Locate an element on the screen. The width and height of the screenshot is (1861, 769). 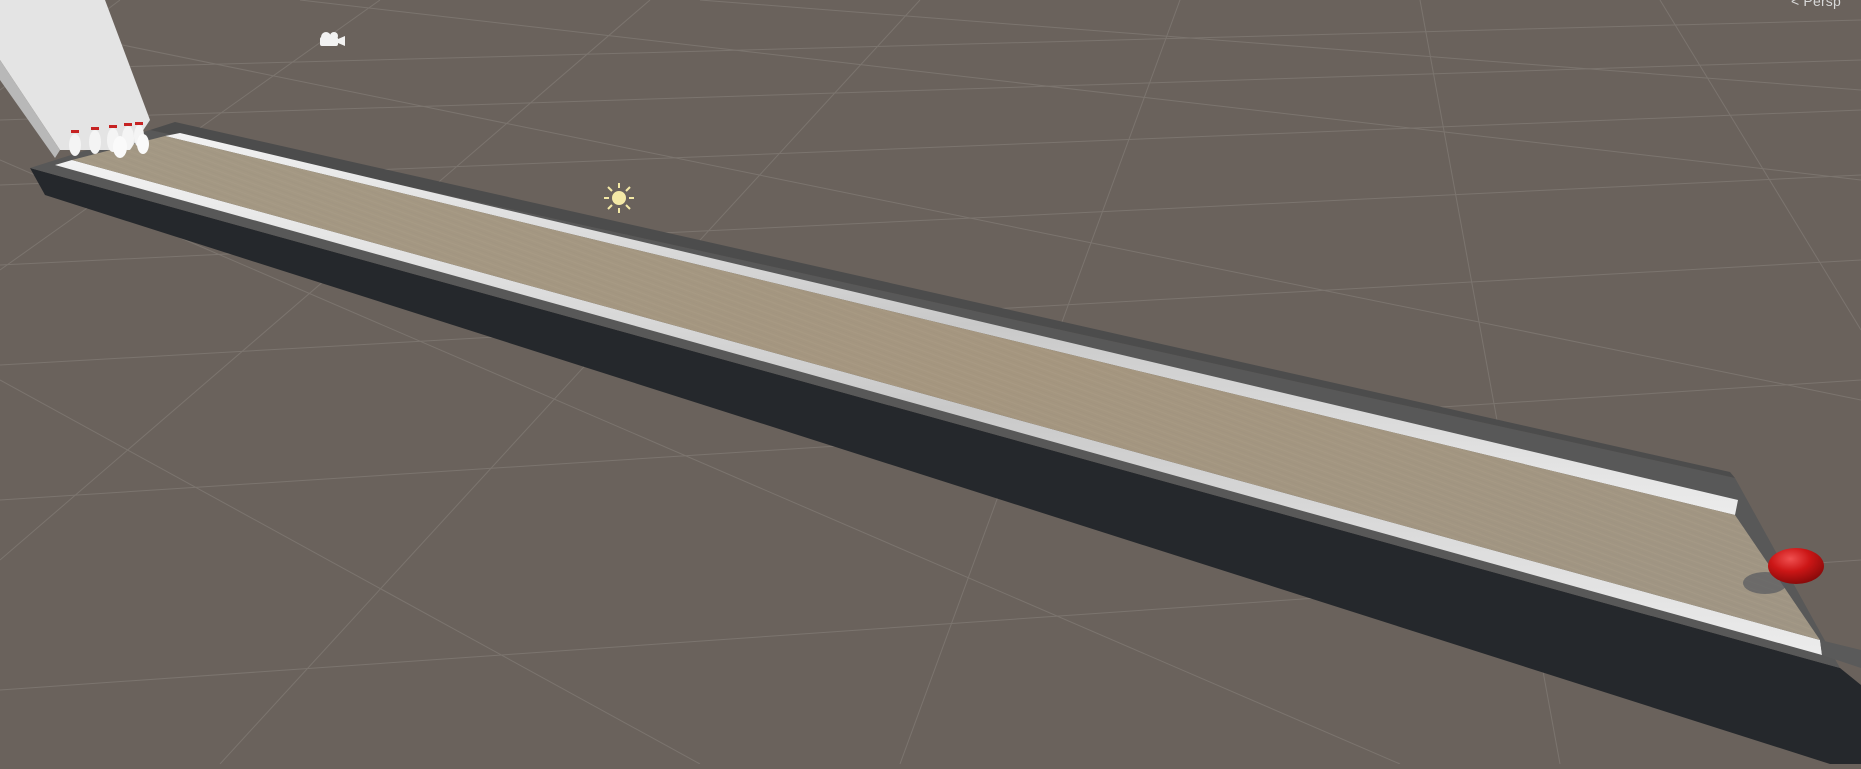
chevron-left-icon: < is located at coordinates (1795, 4).